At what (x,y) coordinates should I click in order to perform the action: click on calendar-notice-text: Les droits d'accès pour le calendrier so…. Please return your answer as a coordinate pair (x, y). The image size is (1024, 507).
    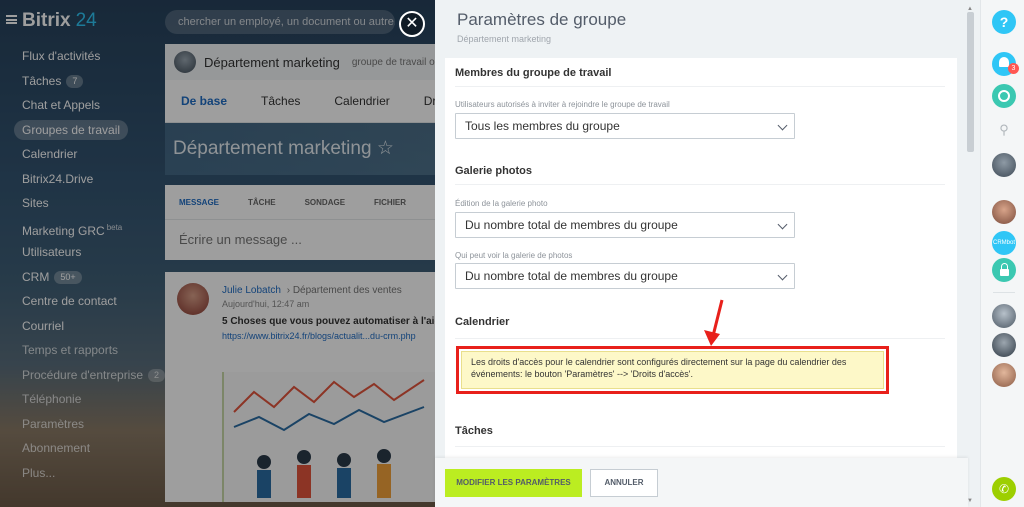
    Looking at the image, I should click on (672, 370).